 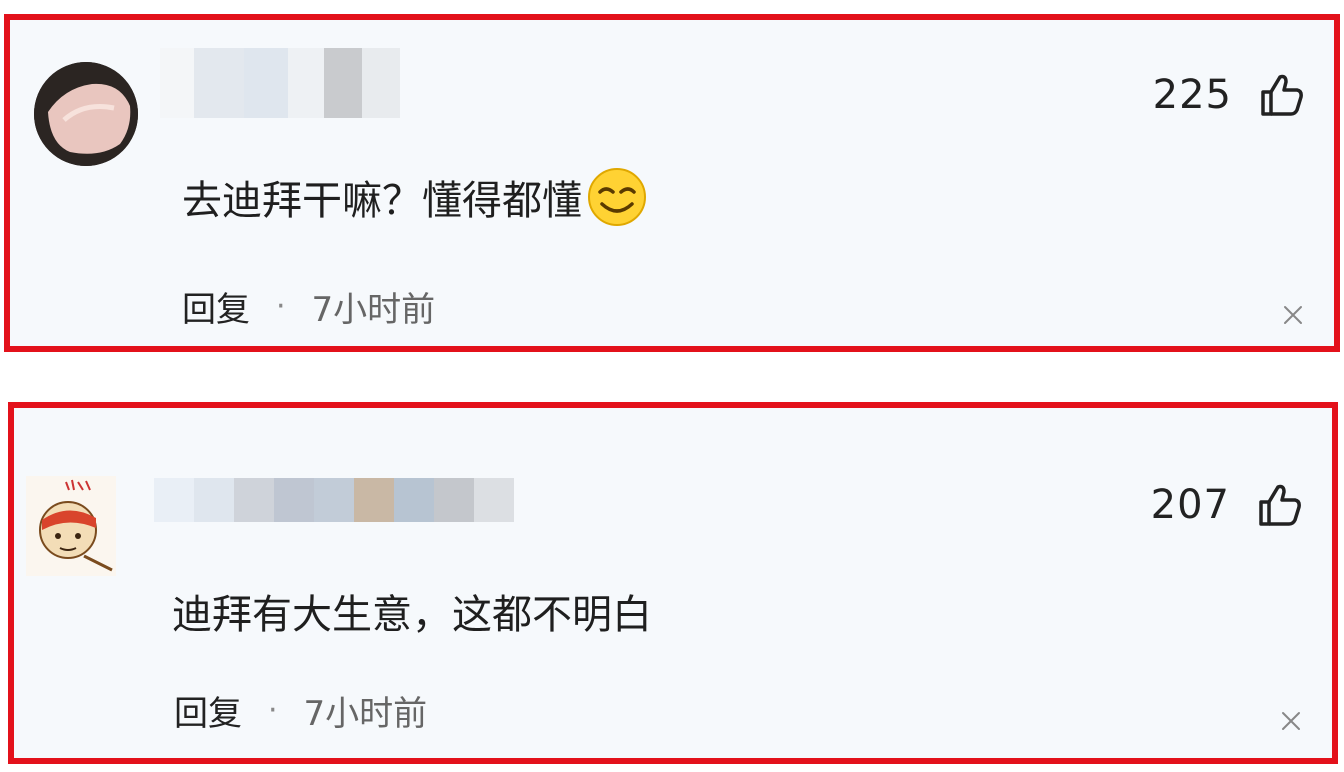 I want to click on like-area: 225, so click(x=1228, y=95).